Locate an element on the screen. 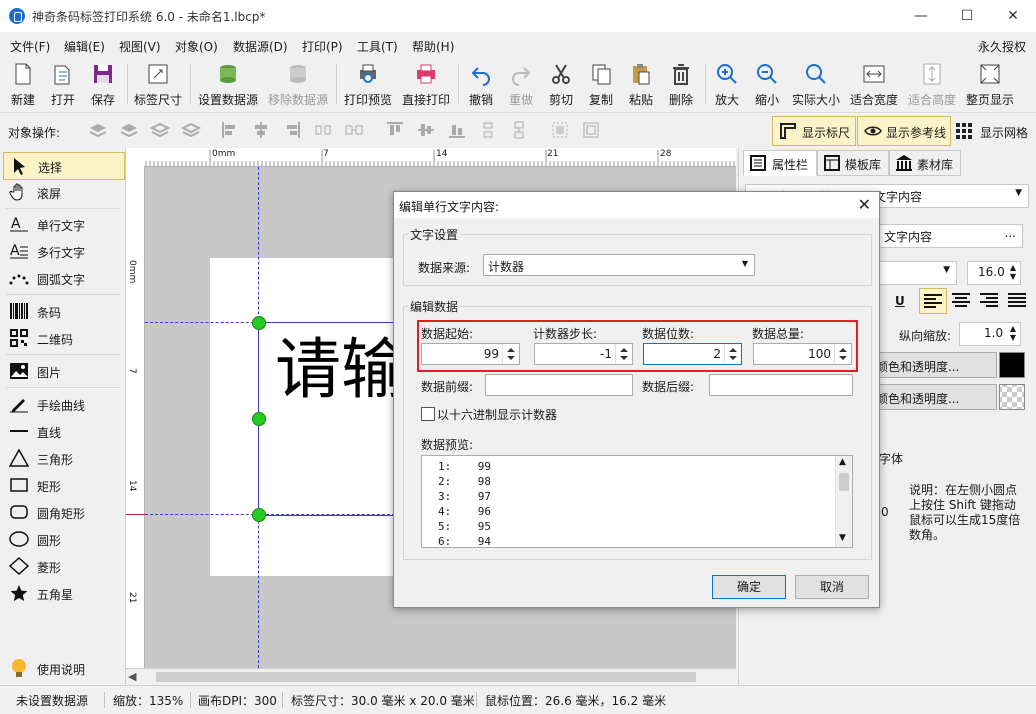  tab-materials: 素材库 is located at coordinates (925, 163).